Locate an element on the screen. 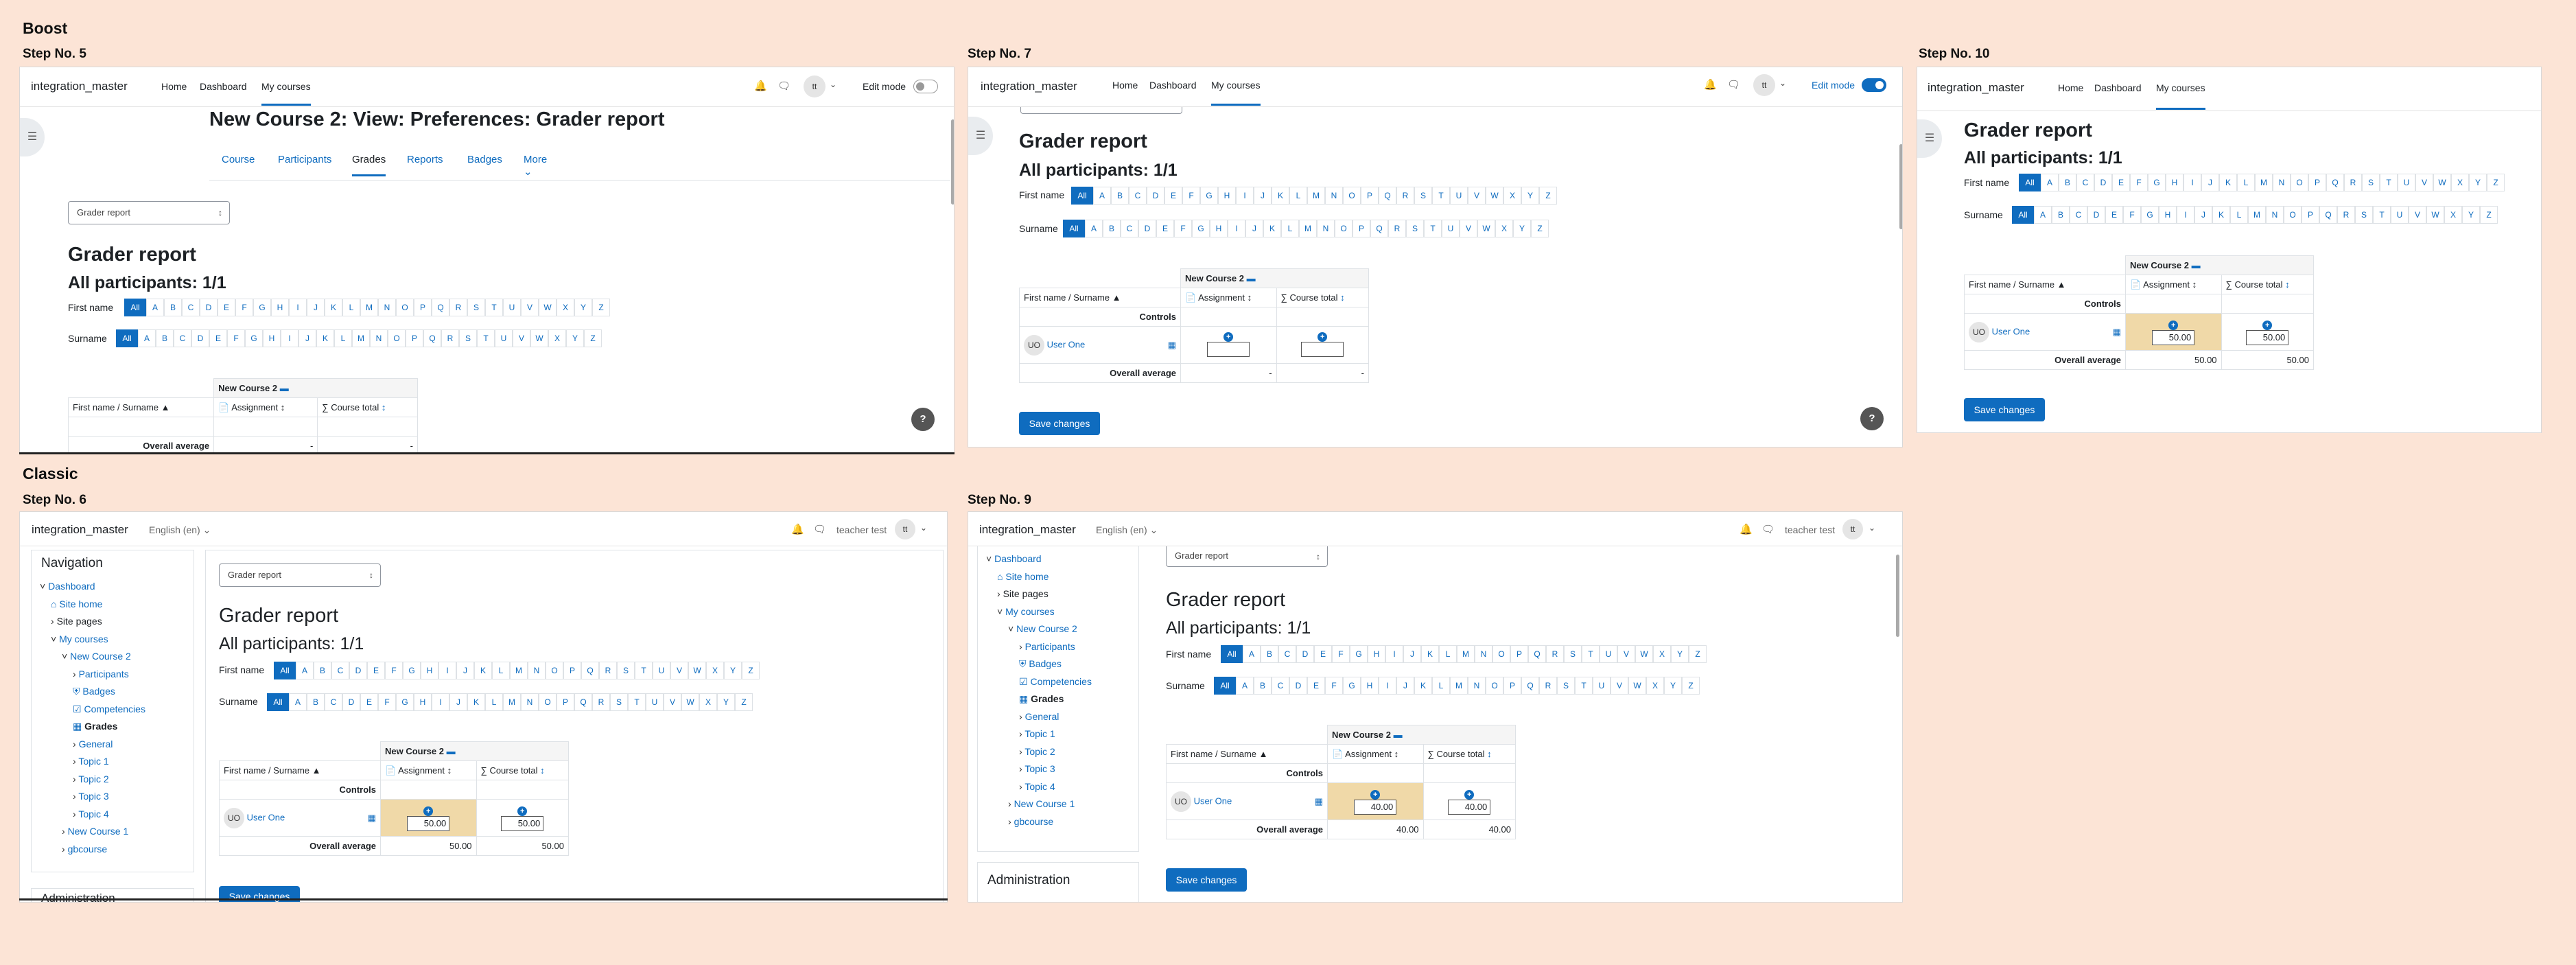 Image resolution: width=2576 pixels, height=965 pixels. total-grade-input: 50.00 is located at coordinates (2267, 337).